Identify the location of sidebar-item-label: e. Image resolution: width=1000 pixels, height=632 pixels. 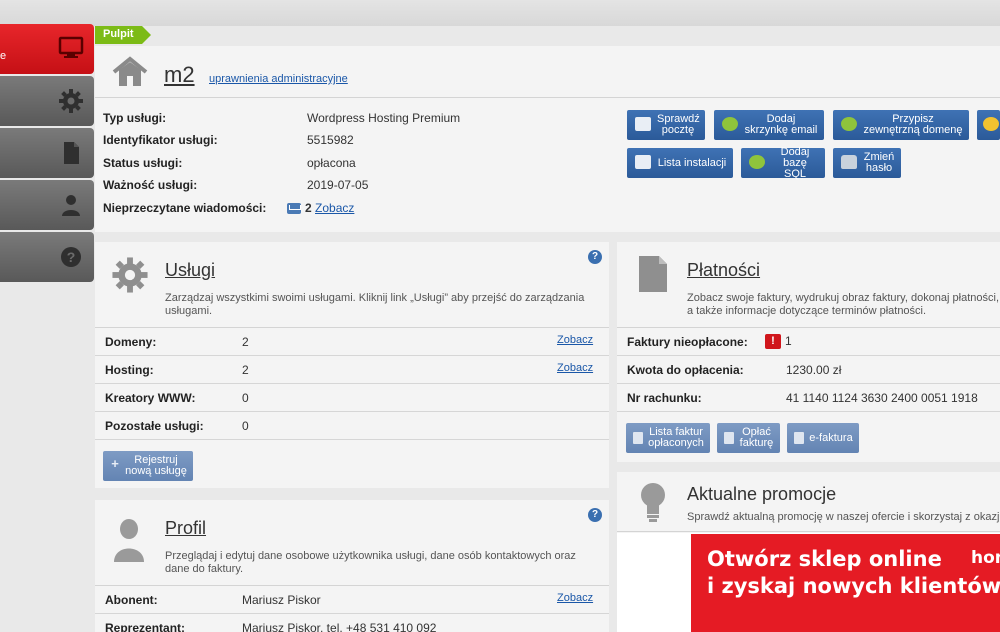
(3, 56).